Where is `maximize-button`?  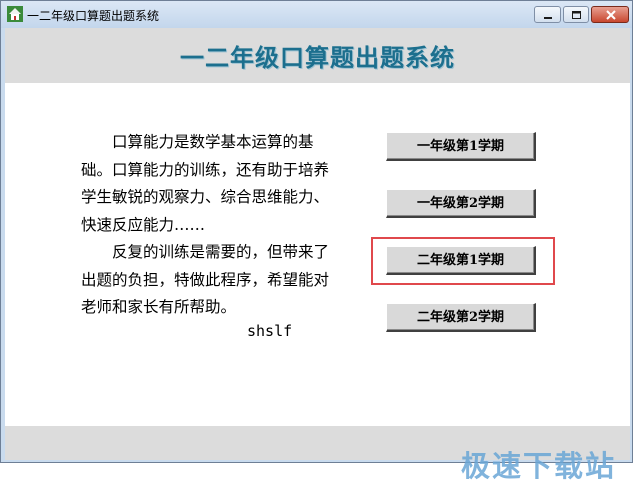 maximize-button is located at coordinates (576, 14).